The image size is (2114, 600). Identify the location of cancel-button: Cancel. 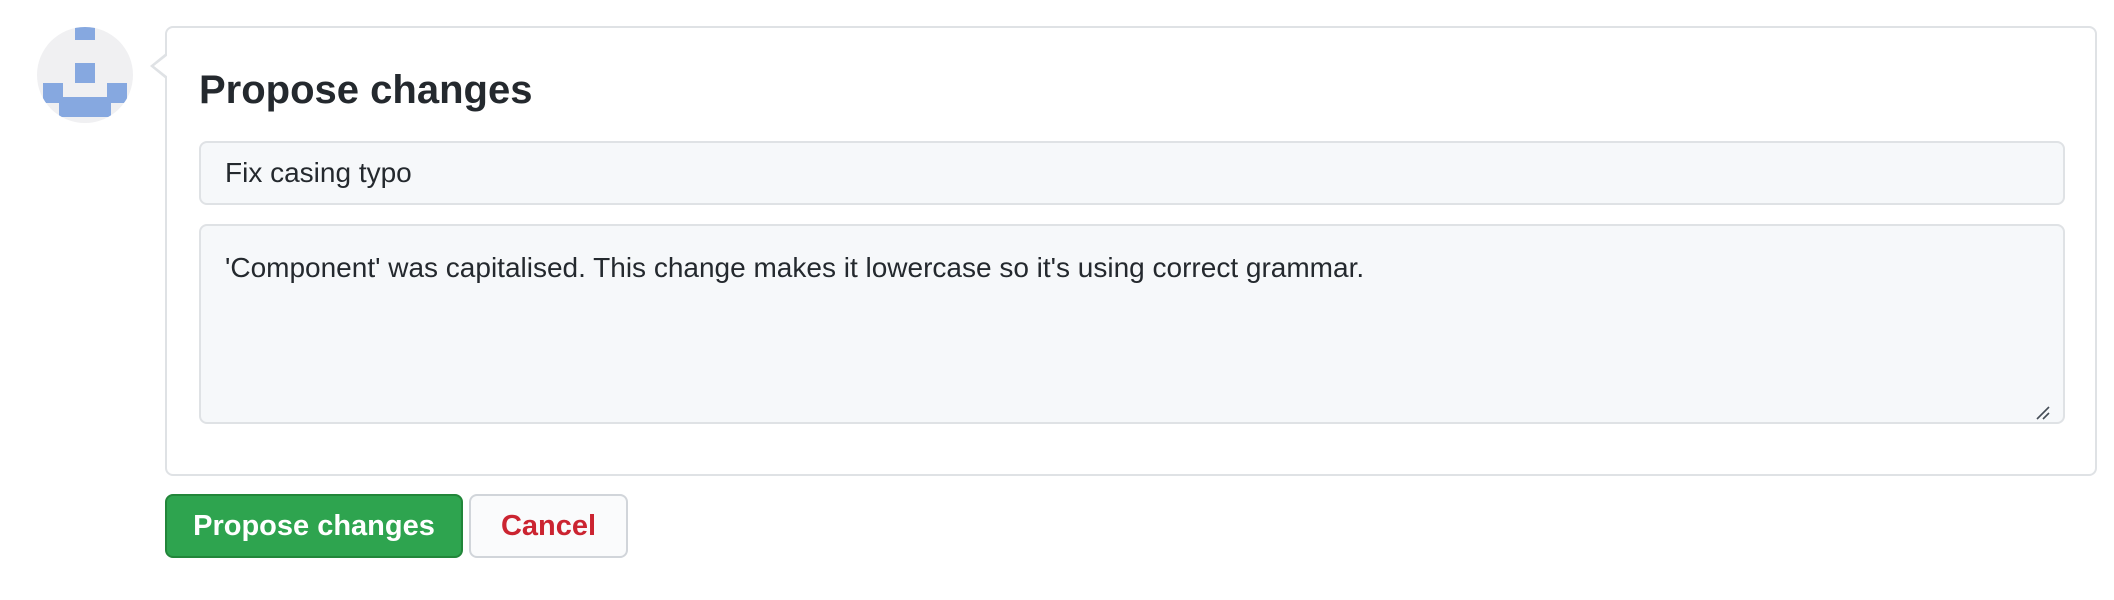
(548, 526).